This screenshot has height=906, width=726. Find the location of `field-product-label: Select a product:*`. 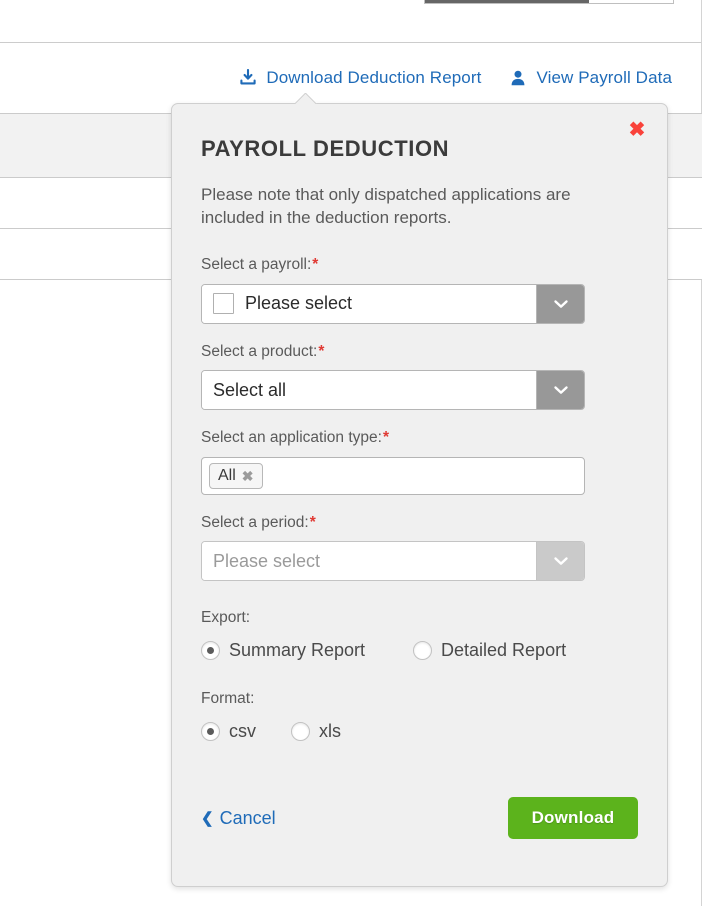

field-product-label: Select a product:* is located at coordinates (419, 352).